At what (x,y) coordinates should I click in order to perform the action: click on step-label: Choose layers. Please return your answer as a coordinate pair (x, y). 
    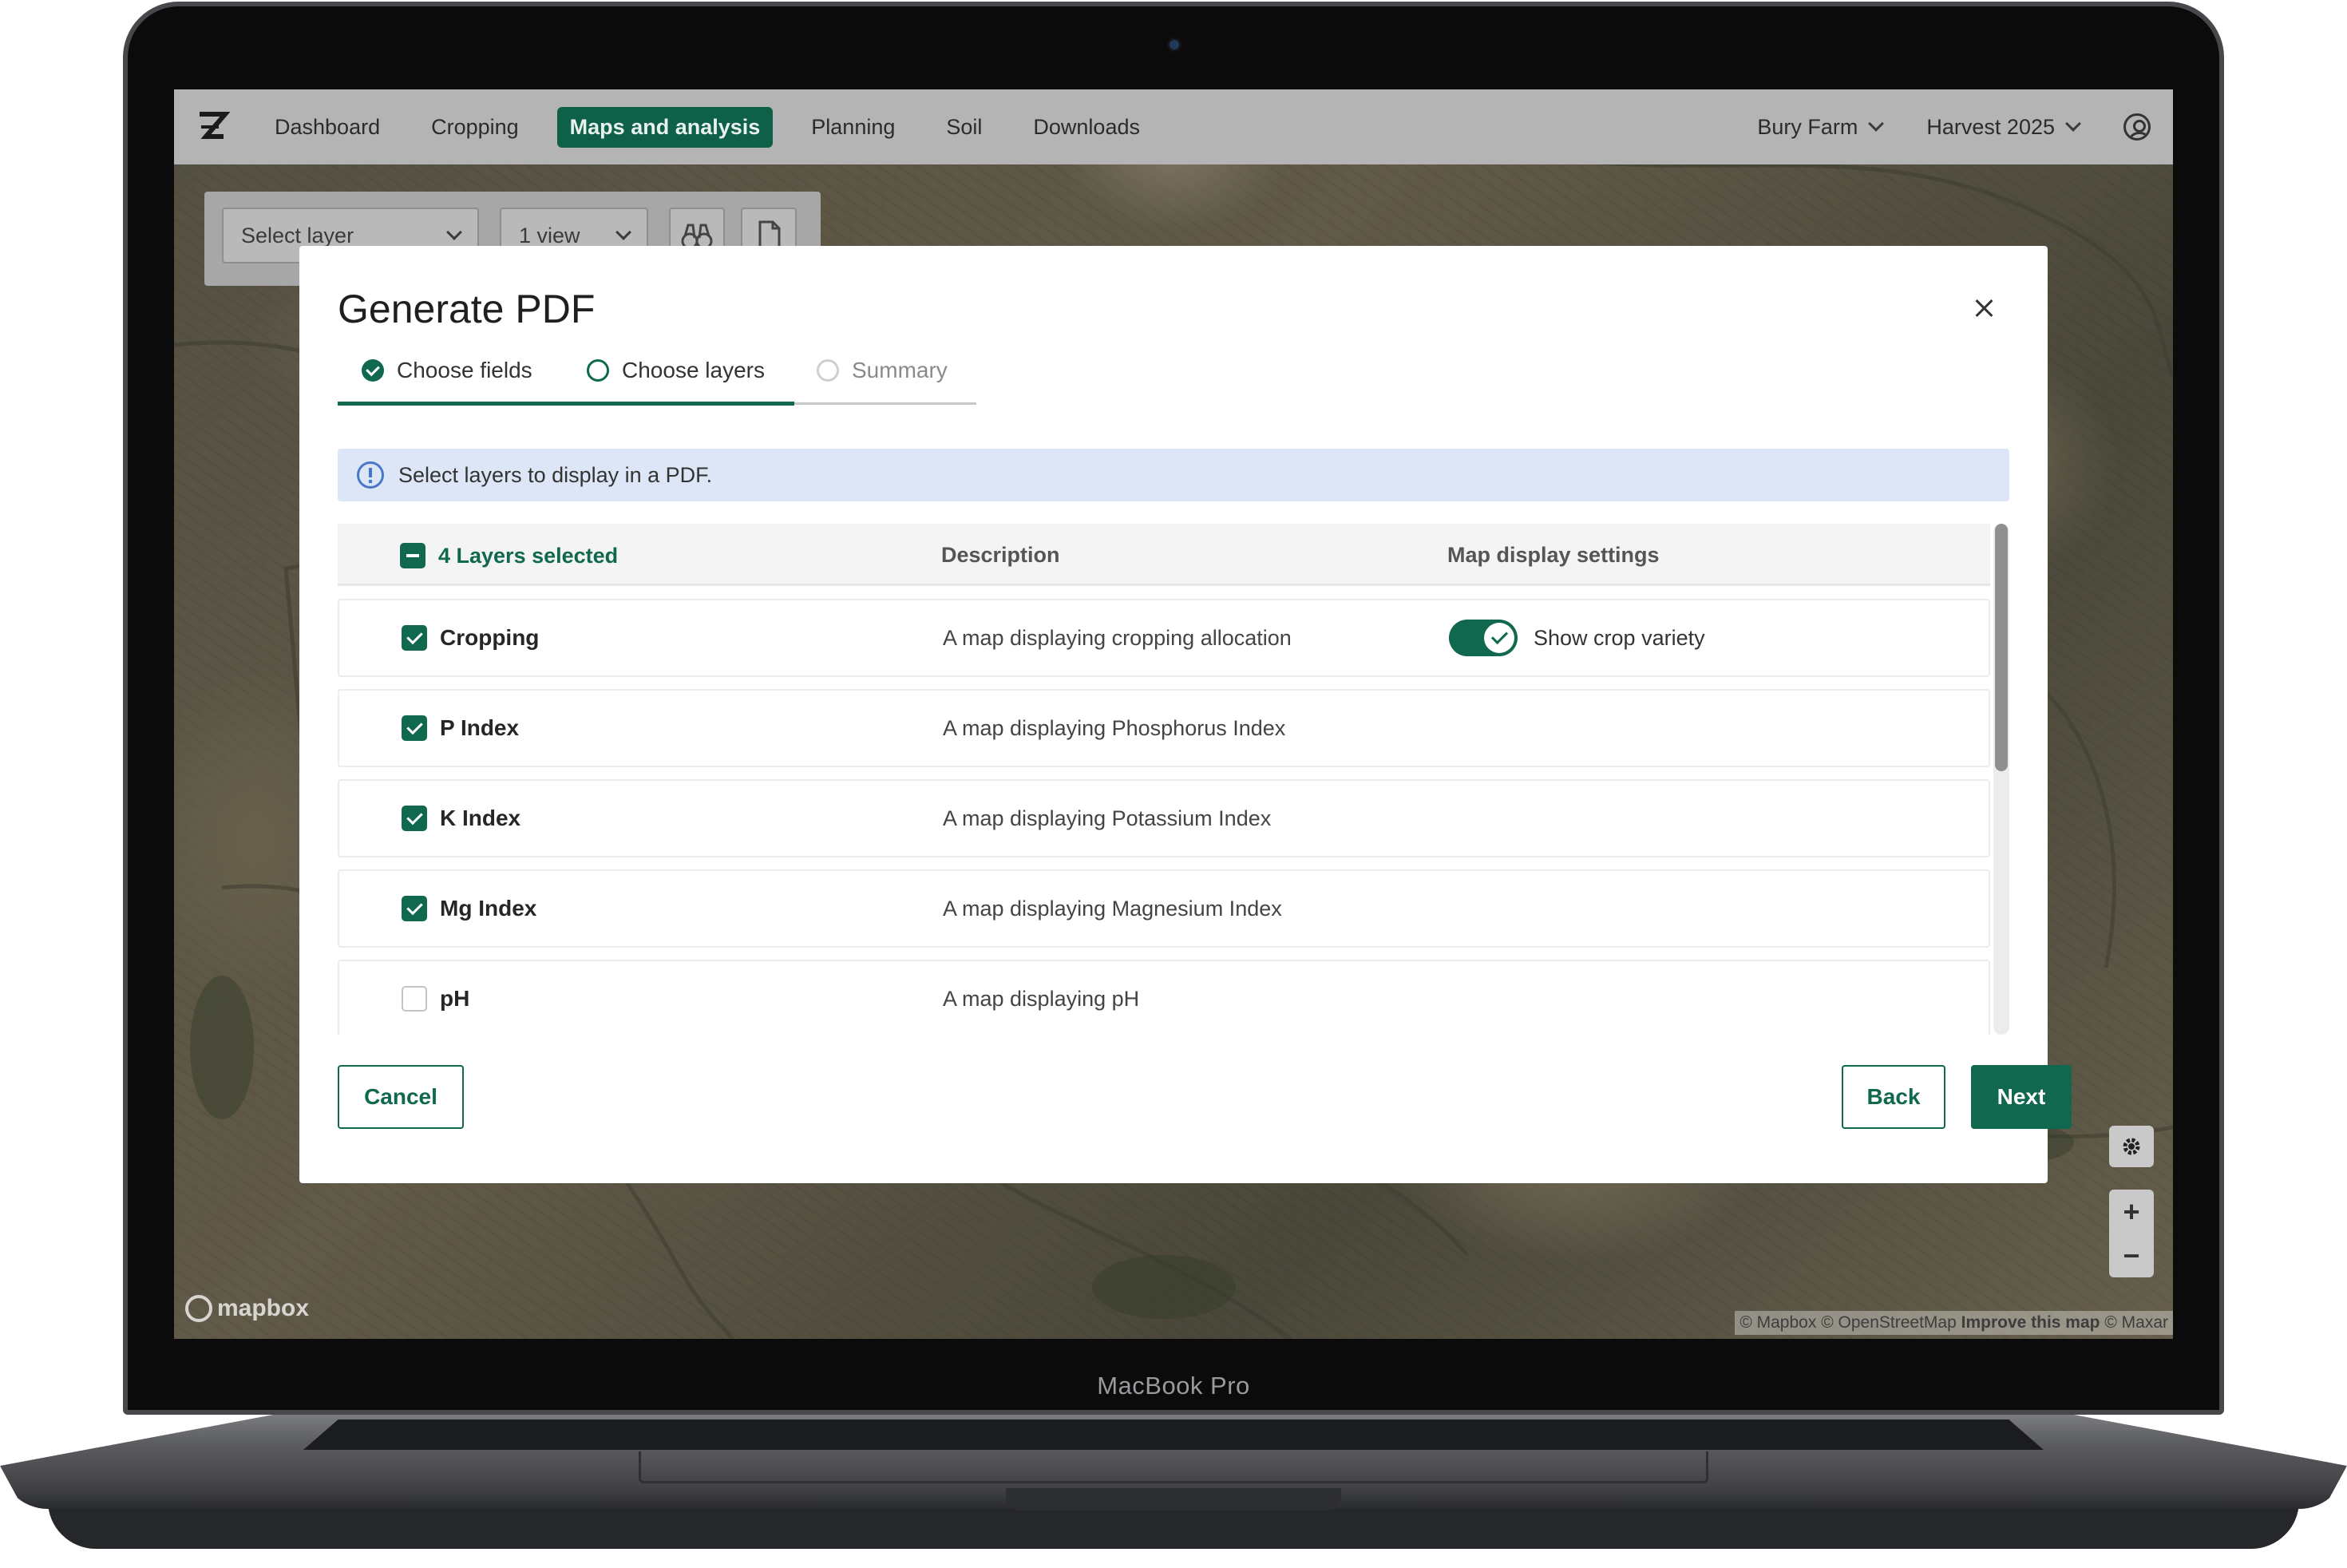
    Looking at the image, I should click on (694, 370).